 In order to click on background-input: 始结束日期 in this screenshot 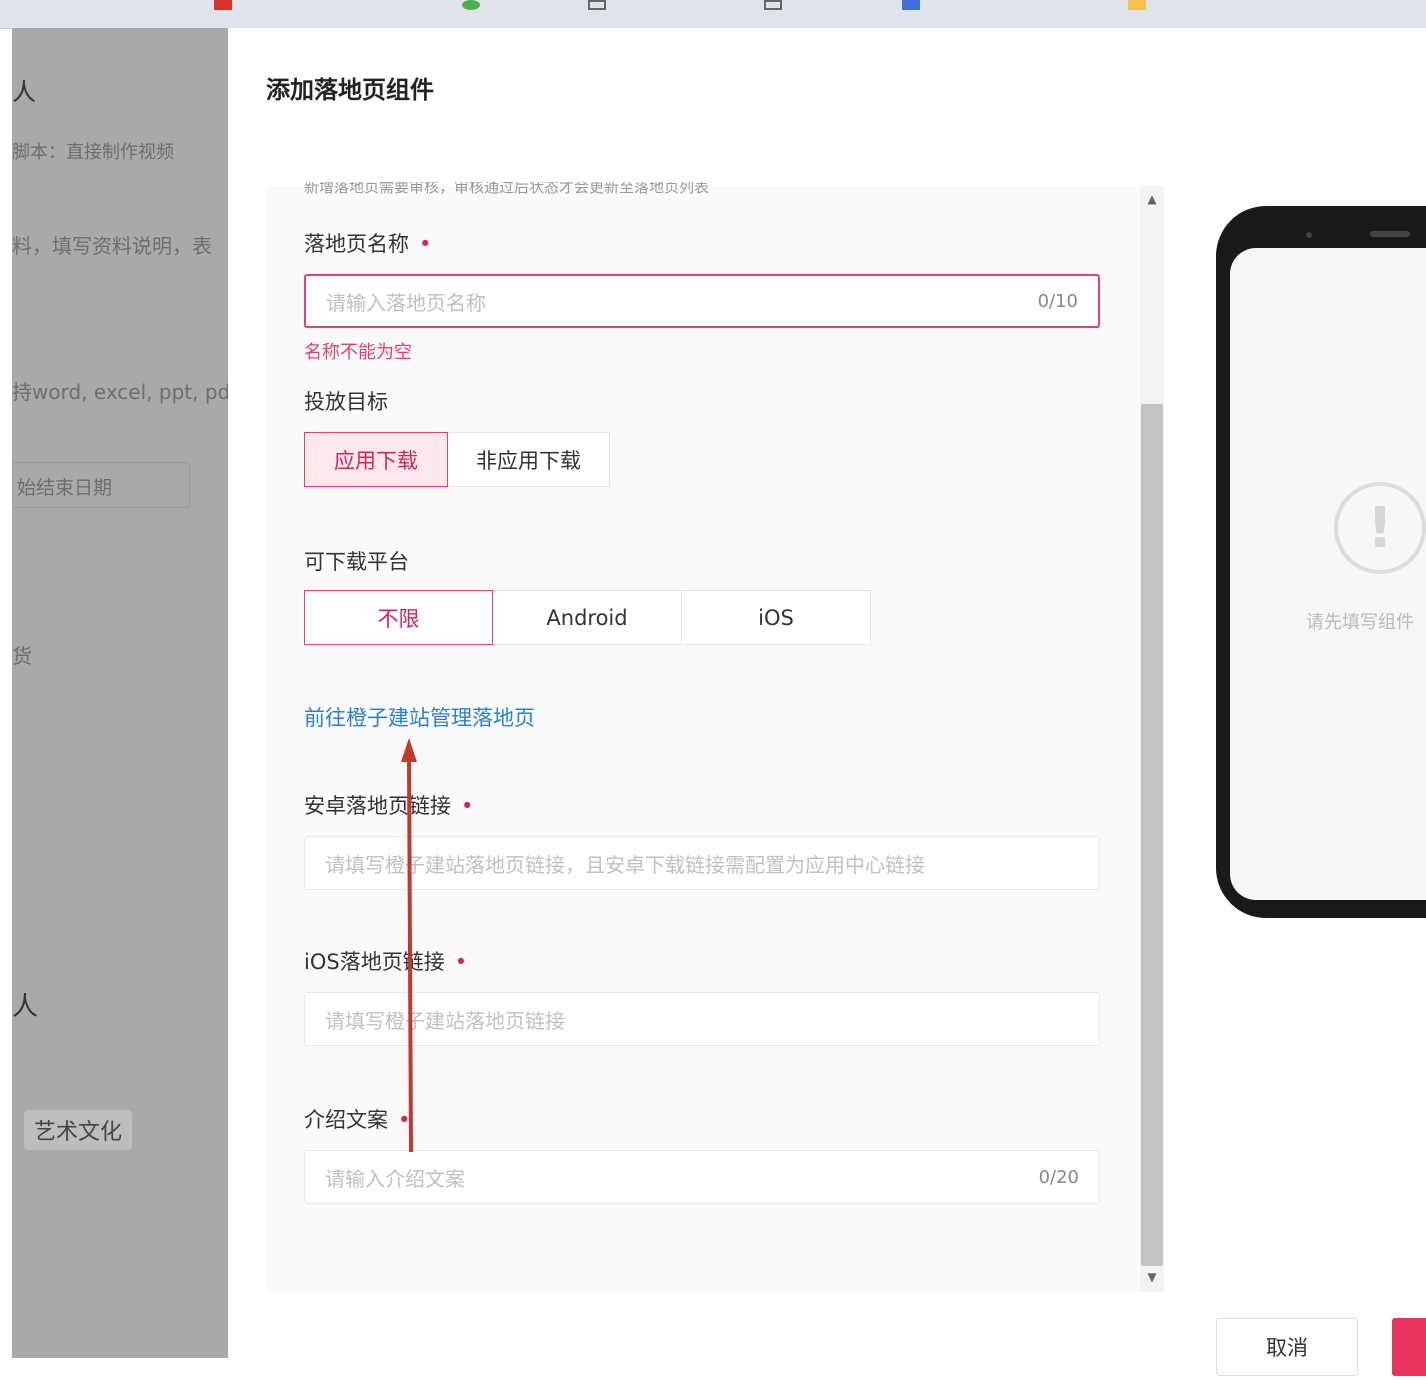, I will do `click(101, 485)`.